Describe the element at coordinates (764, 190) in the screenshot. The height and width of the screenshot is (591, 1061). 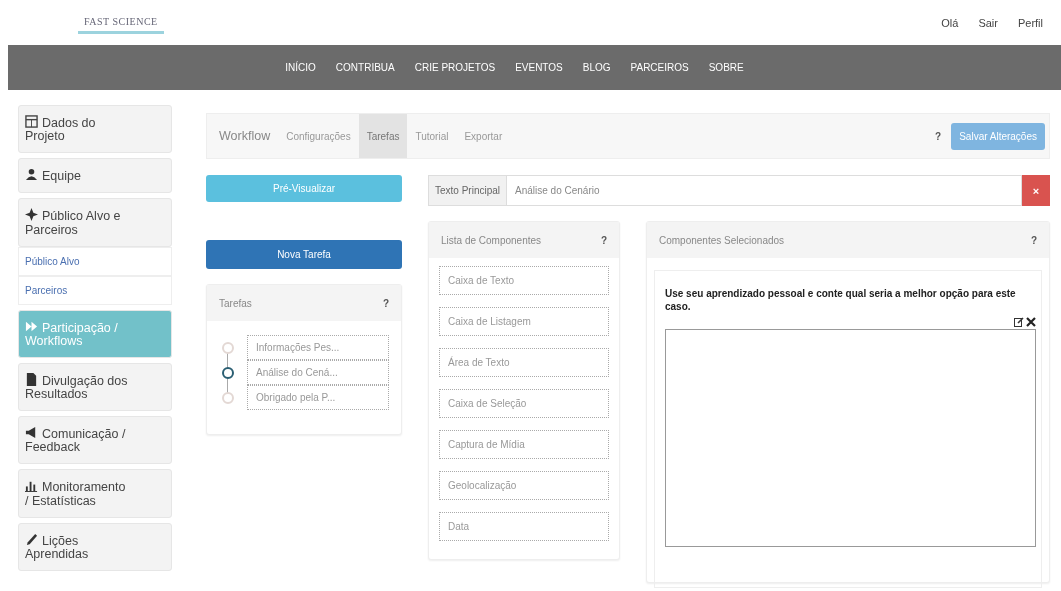
I see `main-text-field: Análise do Cenário` at that location.